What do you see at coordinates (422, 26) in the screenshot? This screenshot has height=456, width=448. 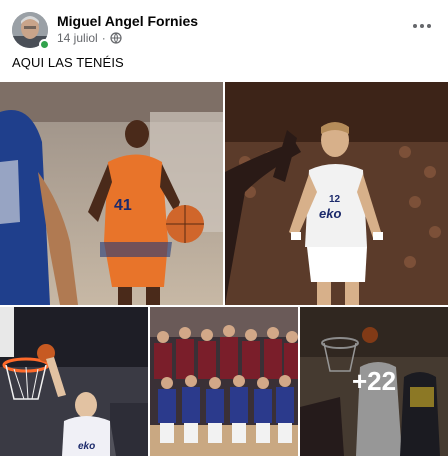 I see `more-options-icon` at bounding box center [422, 26].